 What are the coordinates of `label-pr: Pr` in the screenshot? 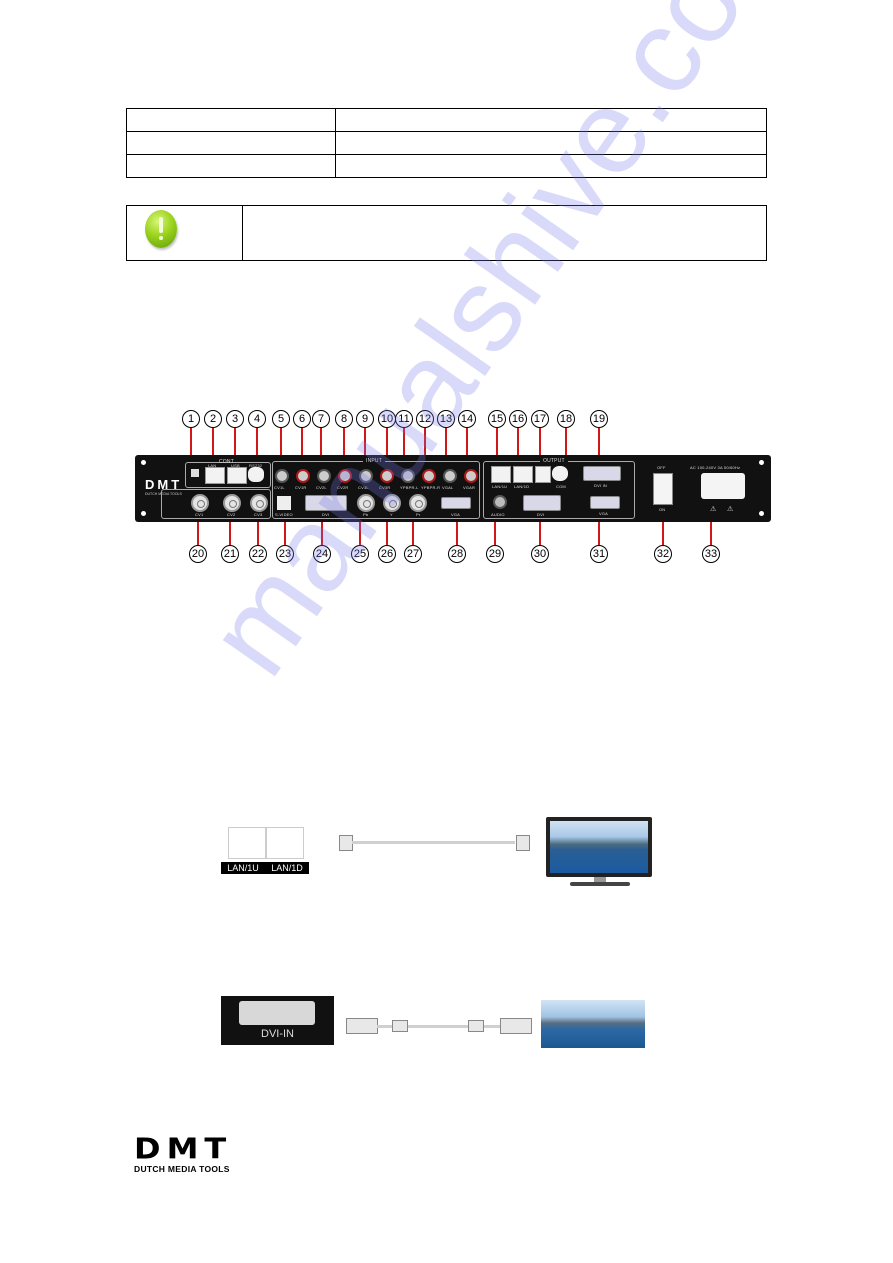 It's located at (418, 514).